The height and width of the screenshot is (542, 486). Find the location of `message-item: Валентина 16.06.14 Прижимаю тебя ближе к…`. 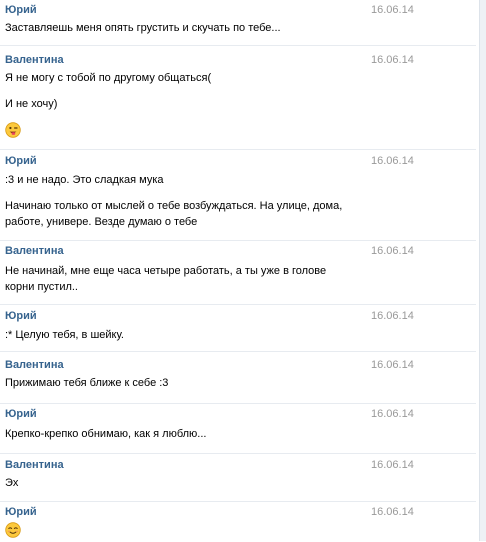

message-item: Валентина 16.06.14 Прижимаю тебя ближе к… is located at coordinates (238, 377).